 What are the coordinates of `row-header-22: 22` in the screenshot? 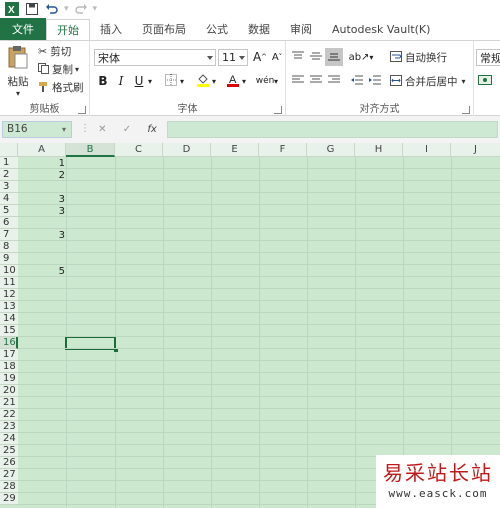 It's located at (9, 415).